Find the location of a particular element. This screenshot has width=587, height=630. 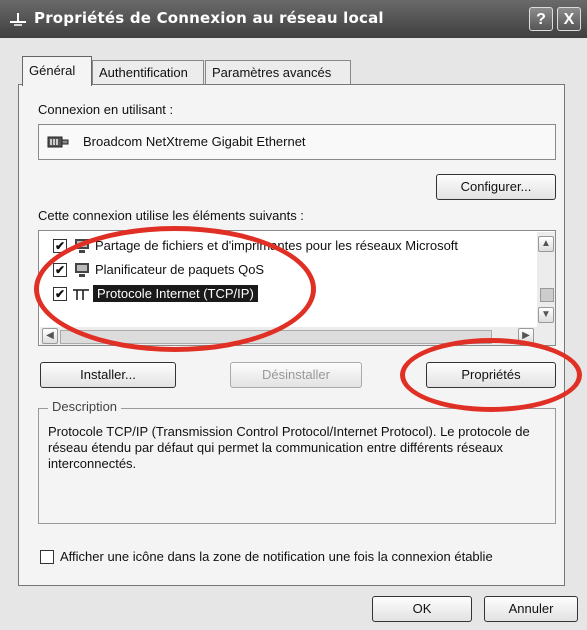

connect-using-label: Connexion en utilisant : is located at coordinates (106, 109).